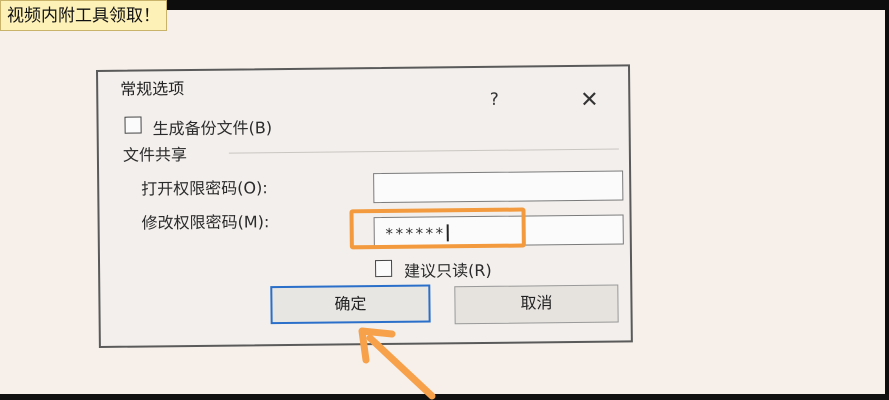 This screenshot has width=889, height=400. What do you see at coordinates (887, 200) in the screenshot?
I see `right-black-border` at bounding box center [887, 200].